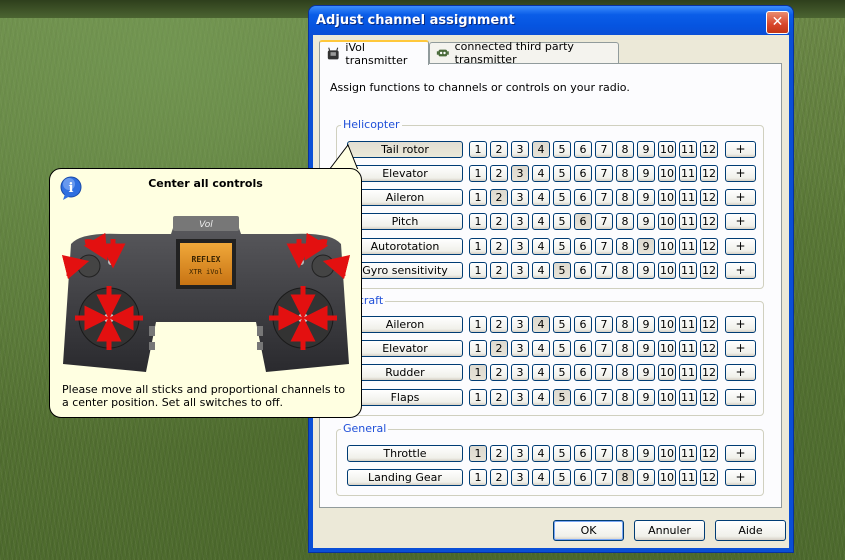 The image size is (845, 560). What do you see at coordinates (405, 372) in the screenshot?
I see `function-button: Rudder` at bounding box center [405, 372].